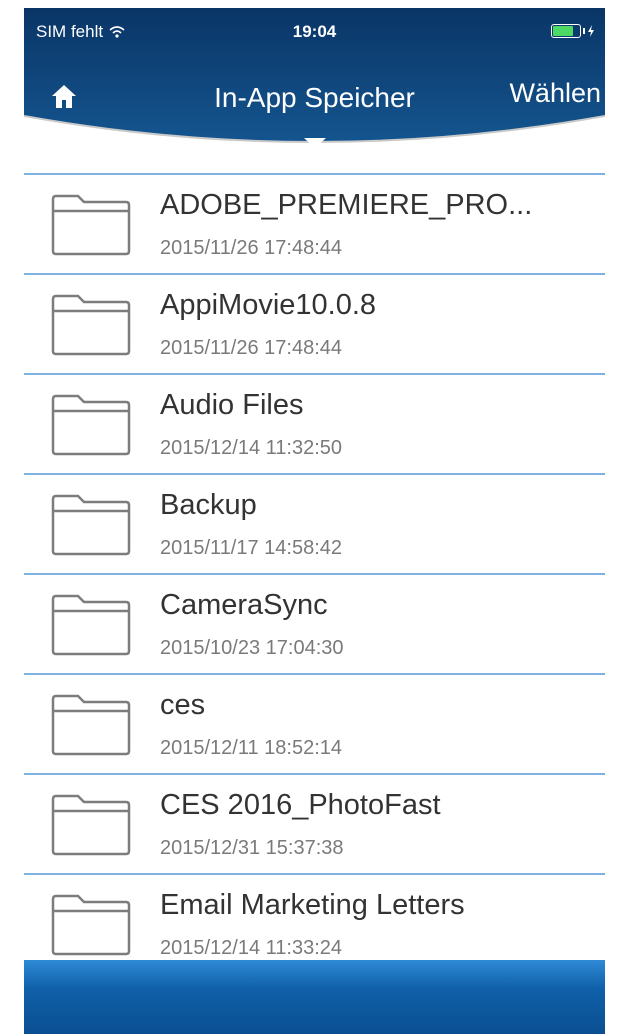 The image size is (624, 1034). What do you see at coordinates (251, 548) in the screenshot?
I see `file-date: 2015/11/17 14:58:42` at bounding box center [251, 548].